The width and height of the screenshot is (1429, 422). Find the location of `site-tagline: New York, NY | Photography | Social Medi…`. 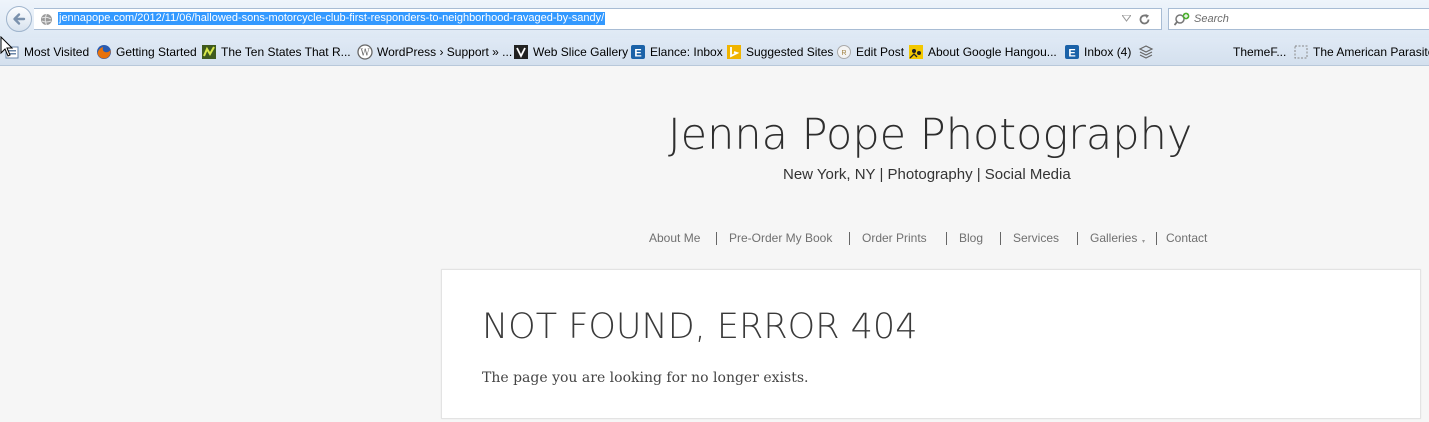

site-tagline: New York, NY | Photography | Social Medi… is located at coordinates (927, 174).